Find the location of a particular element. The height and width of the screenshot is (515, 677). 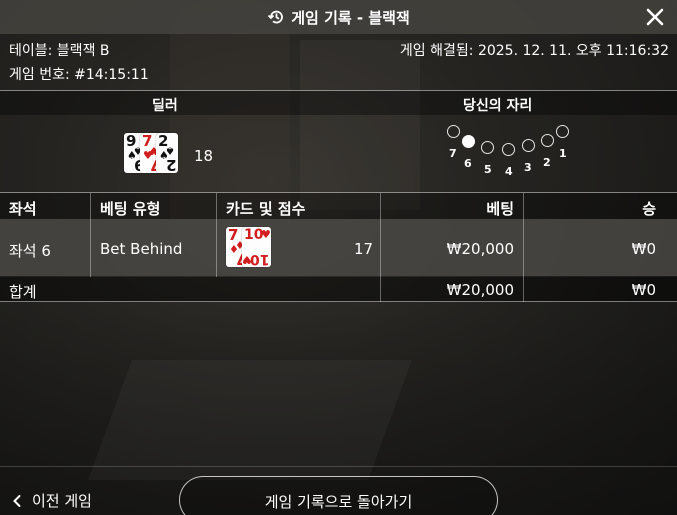

header-cards-score: 카드 및 점수 is located at coordinates (266, 209).